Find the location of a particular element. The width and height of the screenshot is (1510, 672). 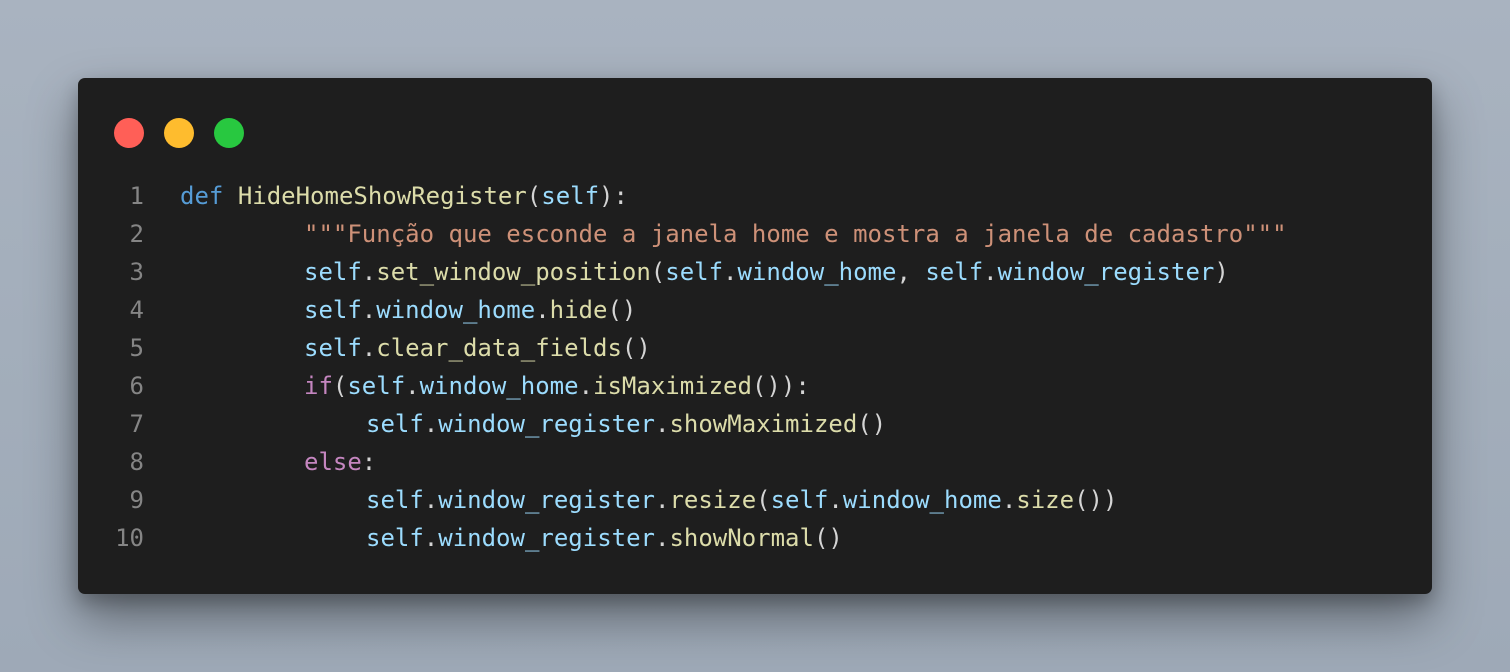

line-number: 2 is located at coordinates (136, 234).